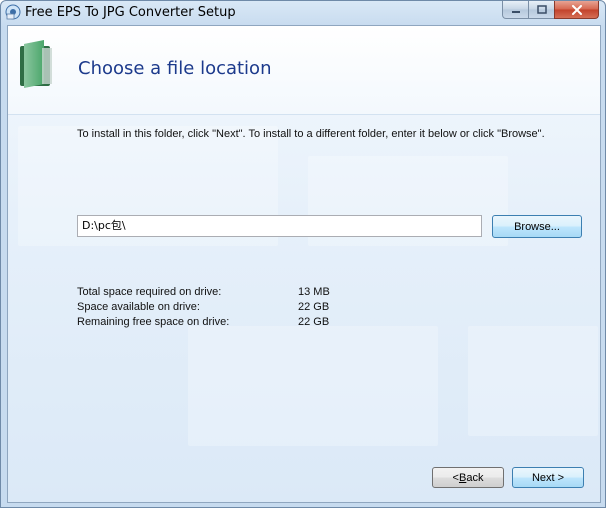 The image size is (606, 508). I want to click on folder-icon, so click(36, 64).